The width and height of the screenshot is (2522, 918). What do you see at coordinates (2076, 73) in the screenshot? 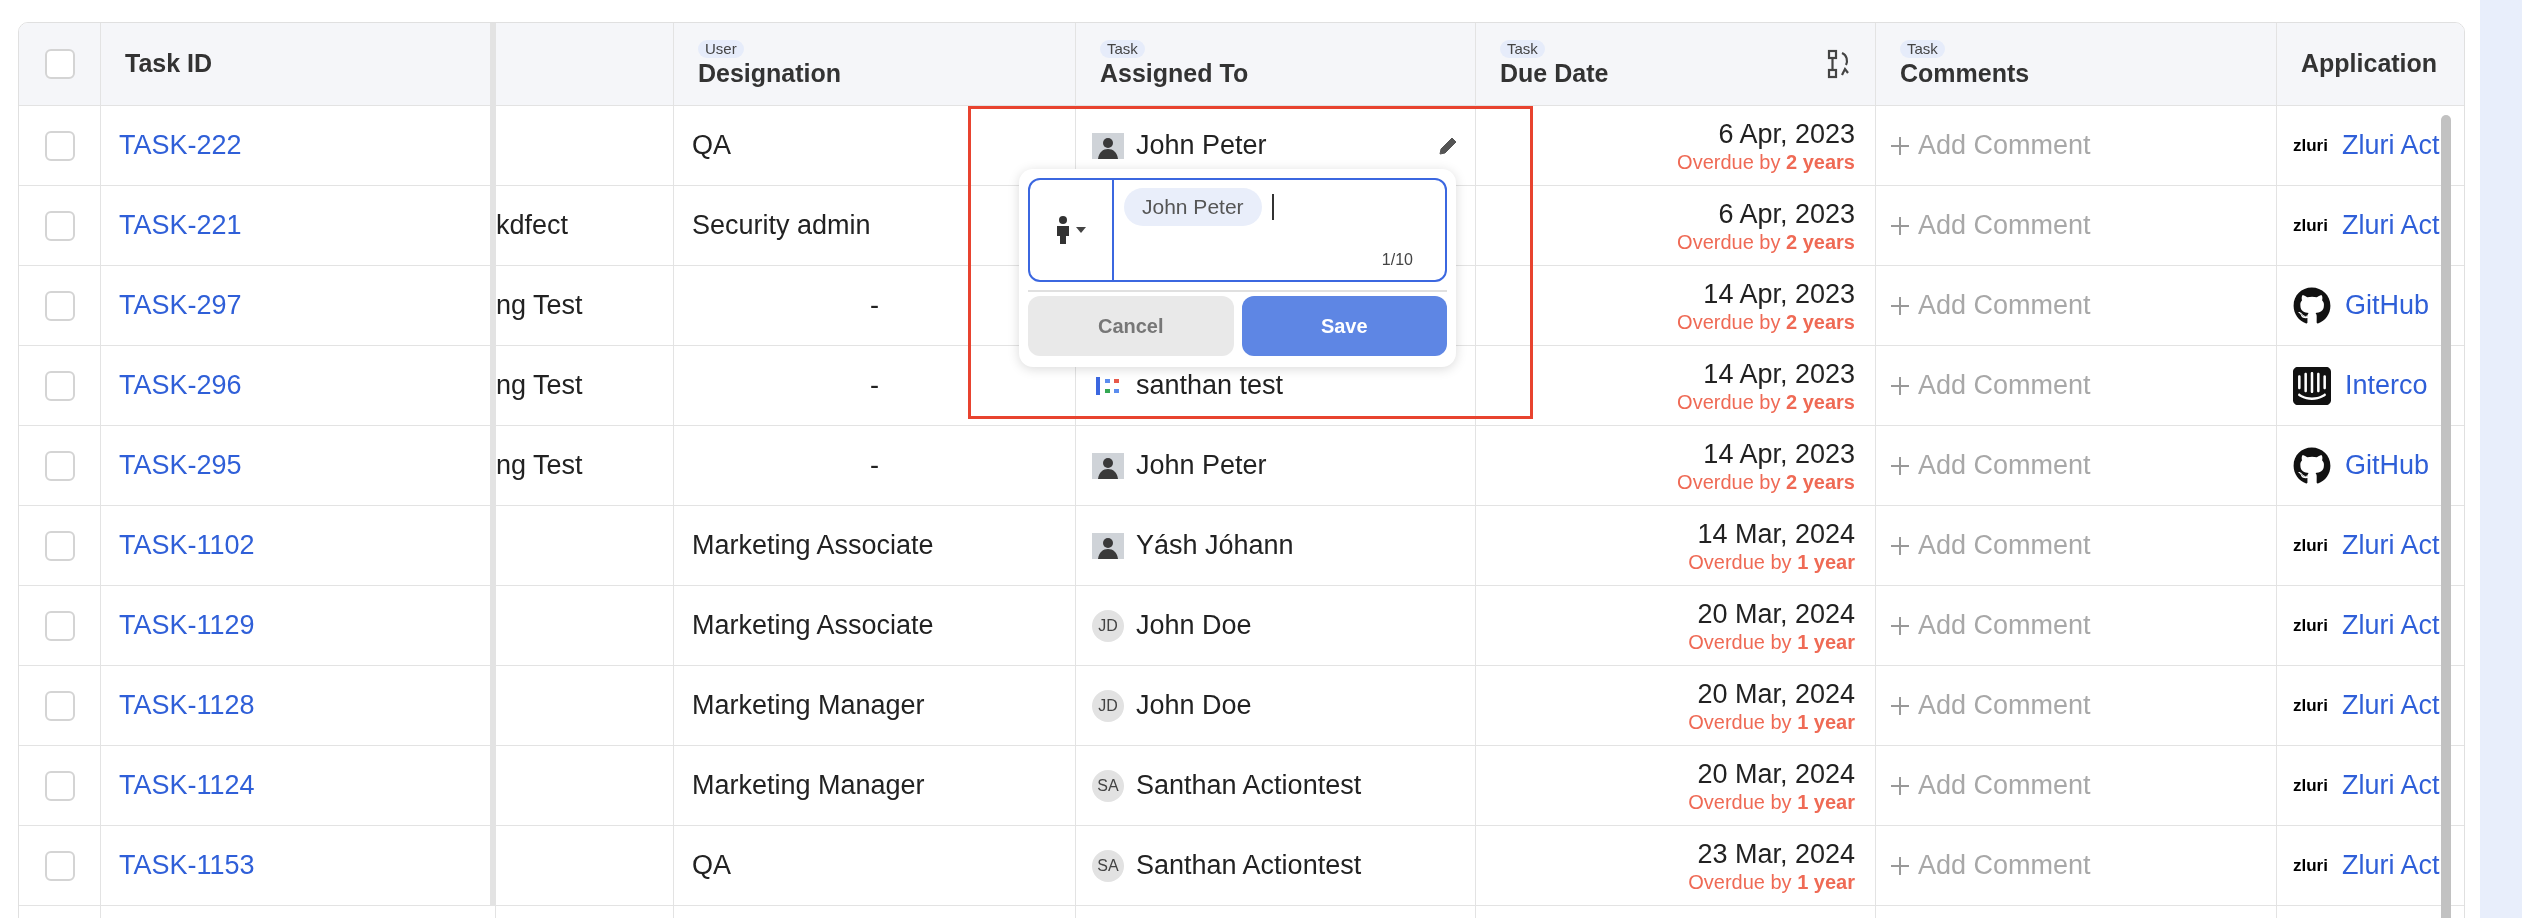
I see `column-header: Comments` at bounding box center [2076, 73].